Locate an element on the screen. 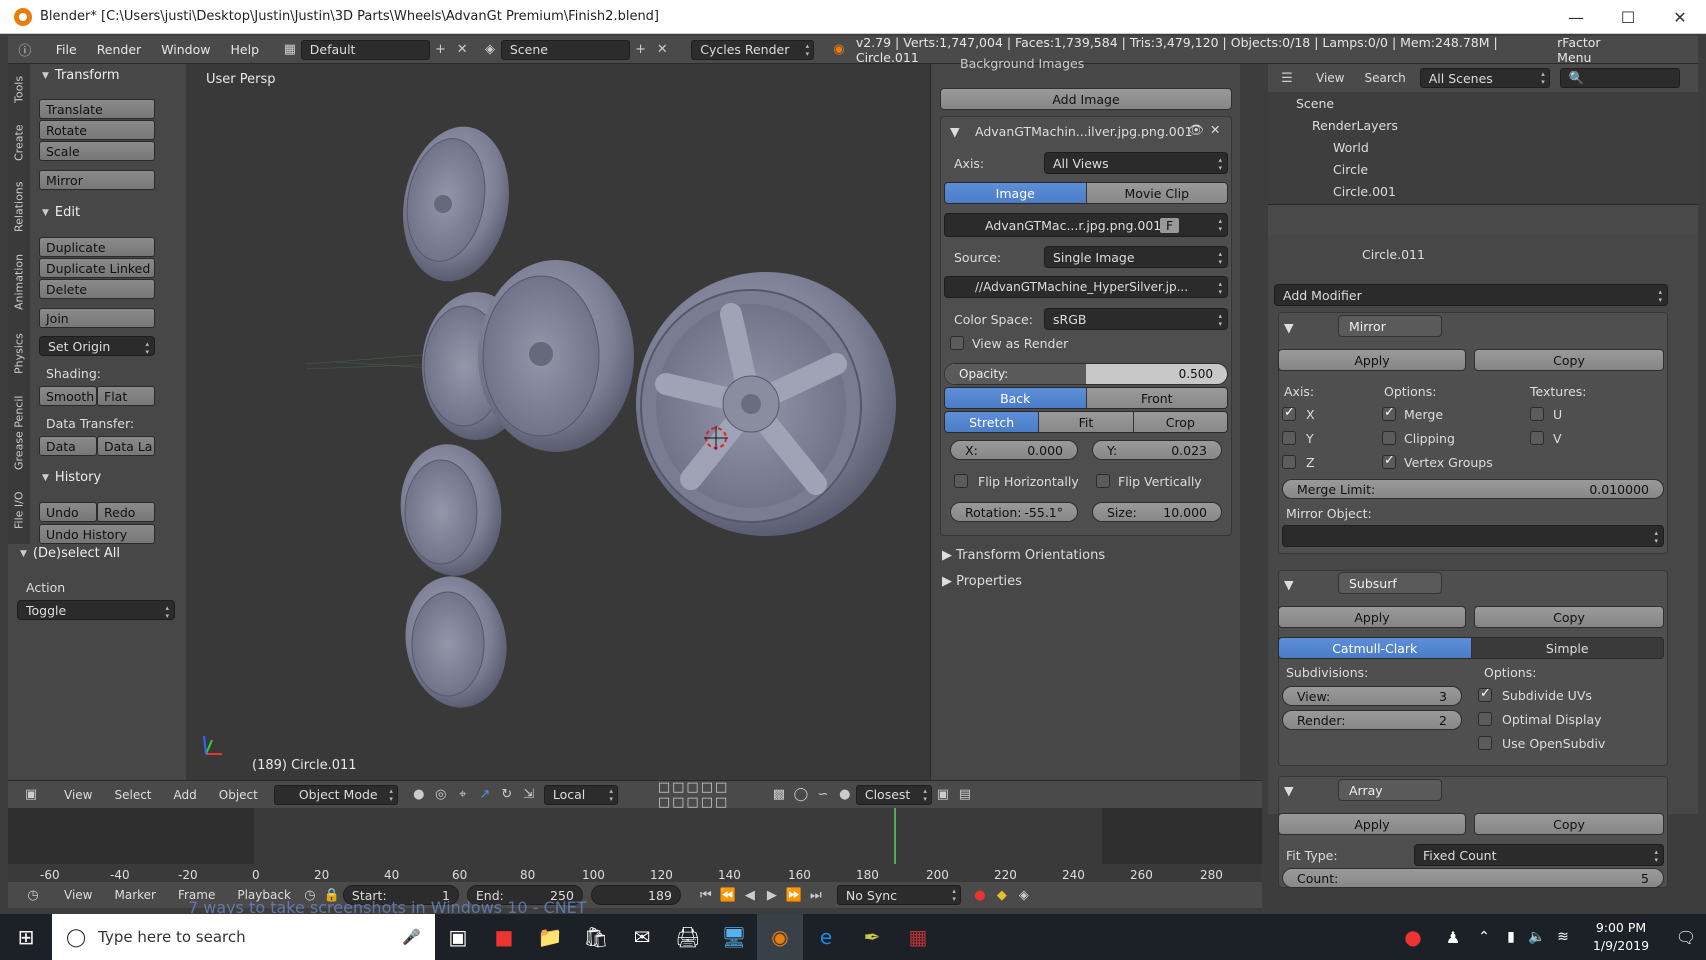 The image size is (1706, 960). mirror-u-checkbox is located at coordinates (1537, 414).